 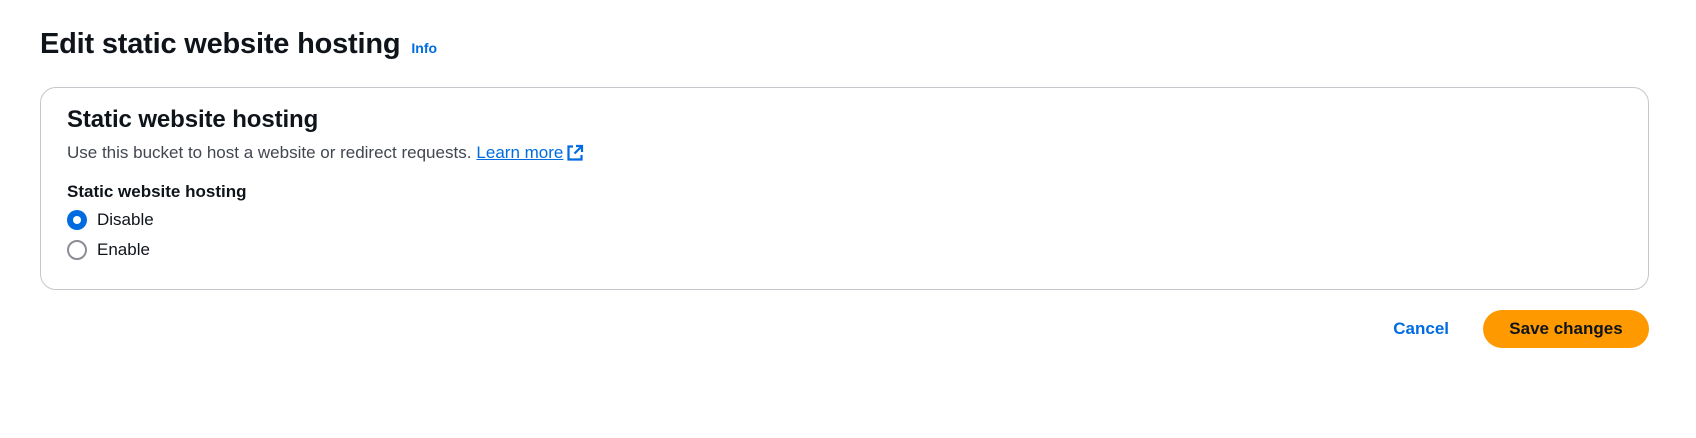 I want to click on cancel-button: Cancel, so click(x=1421, y=329).